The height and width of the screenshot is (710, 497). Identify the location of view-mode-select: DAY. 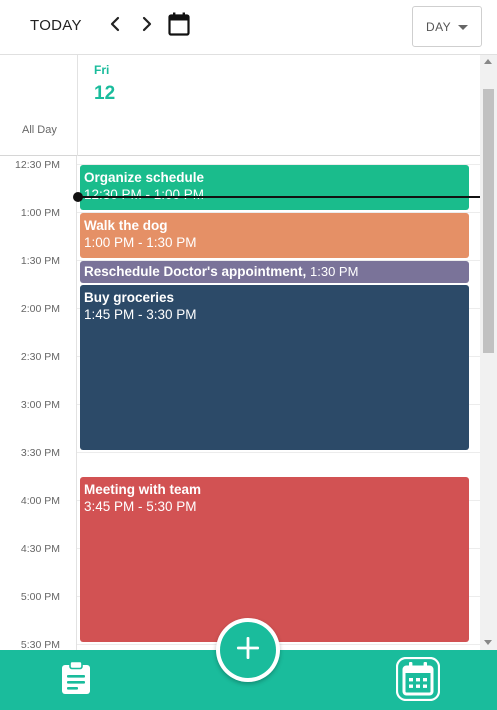
(447, 26).